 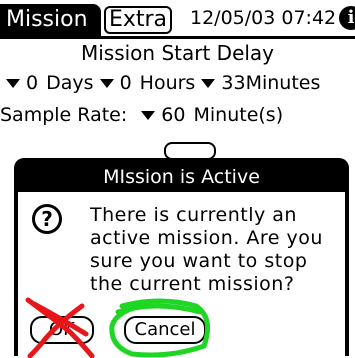 What do you see at coordinates (47, 219) in the screenshot?
I see `question-icon: ?` at bounding box center [47, 219].